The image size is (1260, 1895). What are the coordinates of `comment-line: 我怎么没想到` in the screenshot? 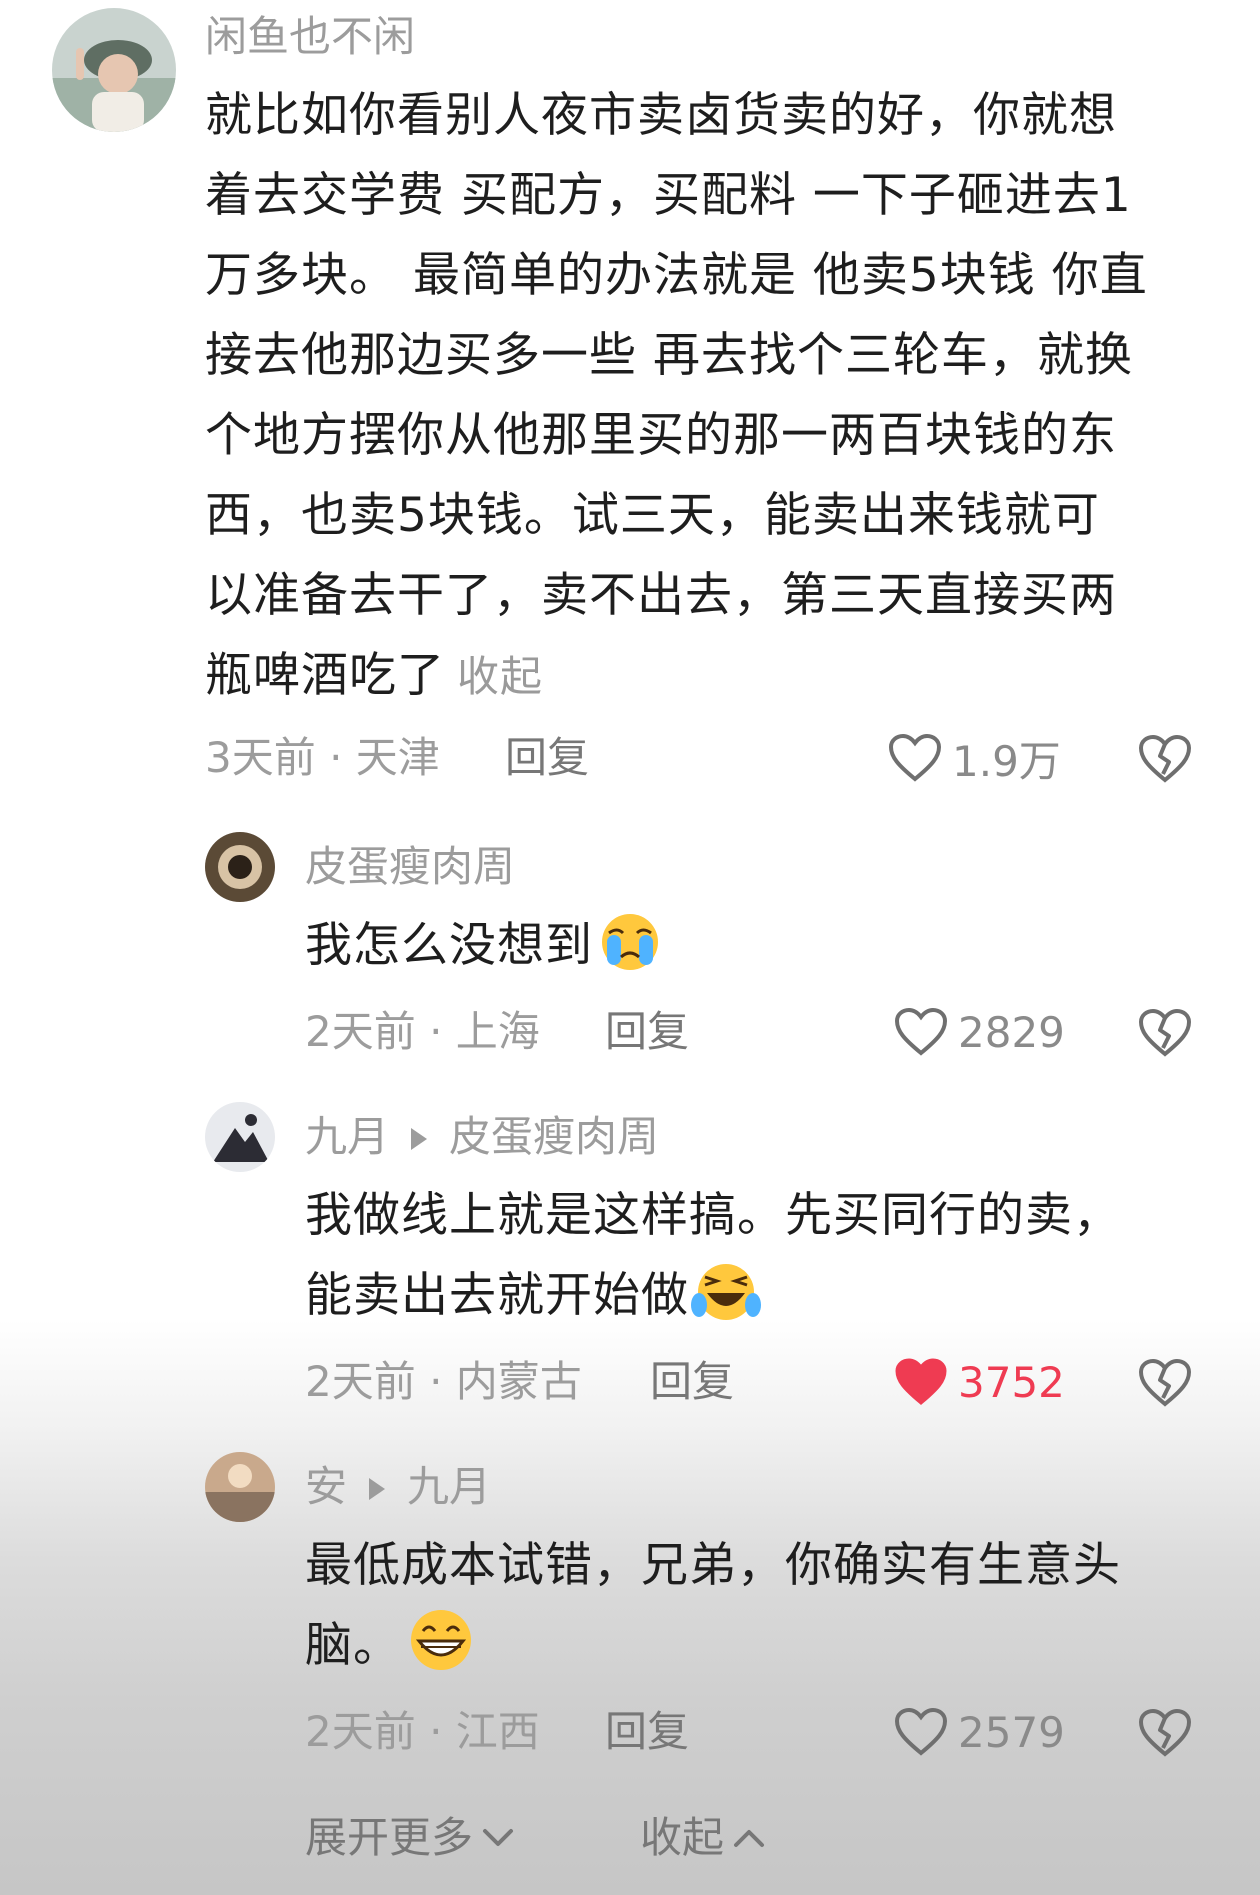 It's located at (755, 946).